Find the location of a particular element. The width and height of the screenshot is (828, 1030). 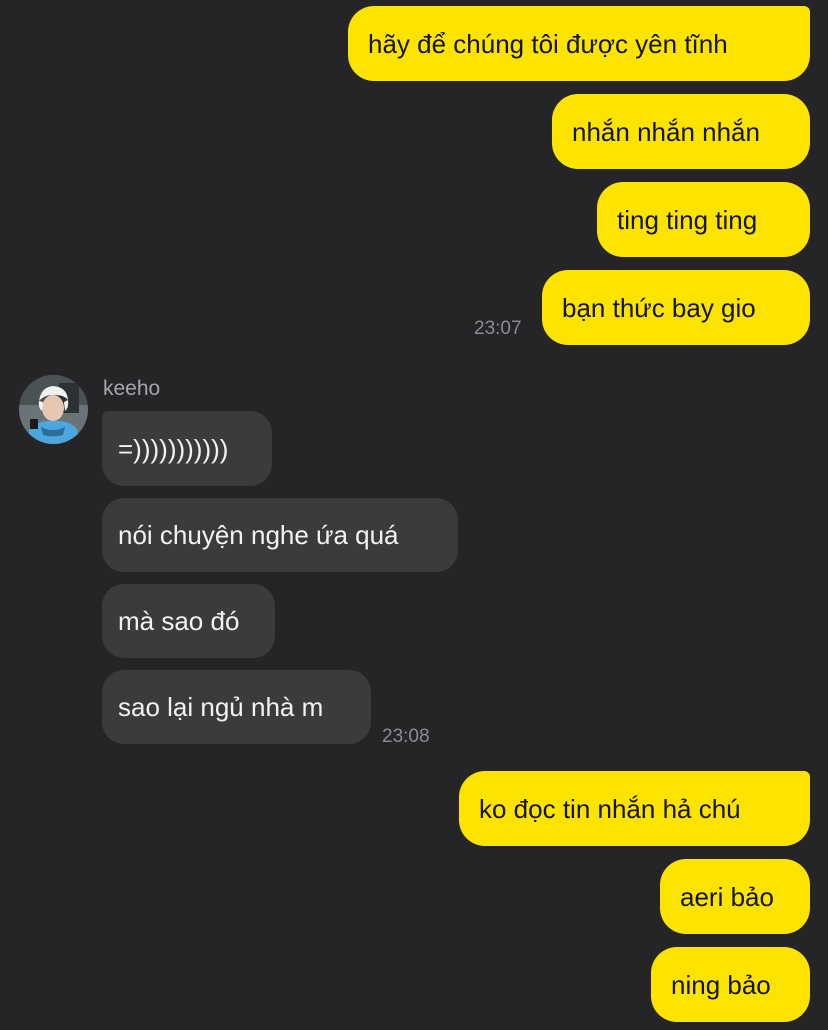

message-text: bạn thức bay gio is located at coordinates (659, 307).